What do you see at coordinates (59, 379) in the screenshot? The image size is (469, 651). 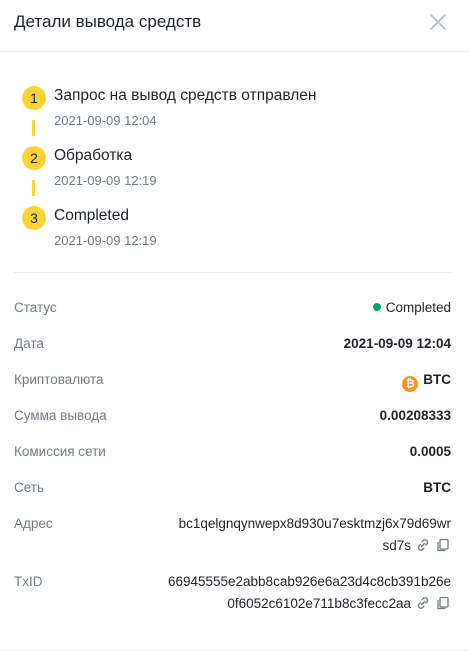 I see `crypto-label: Криптовалюта` at bounding box center [59, 379].